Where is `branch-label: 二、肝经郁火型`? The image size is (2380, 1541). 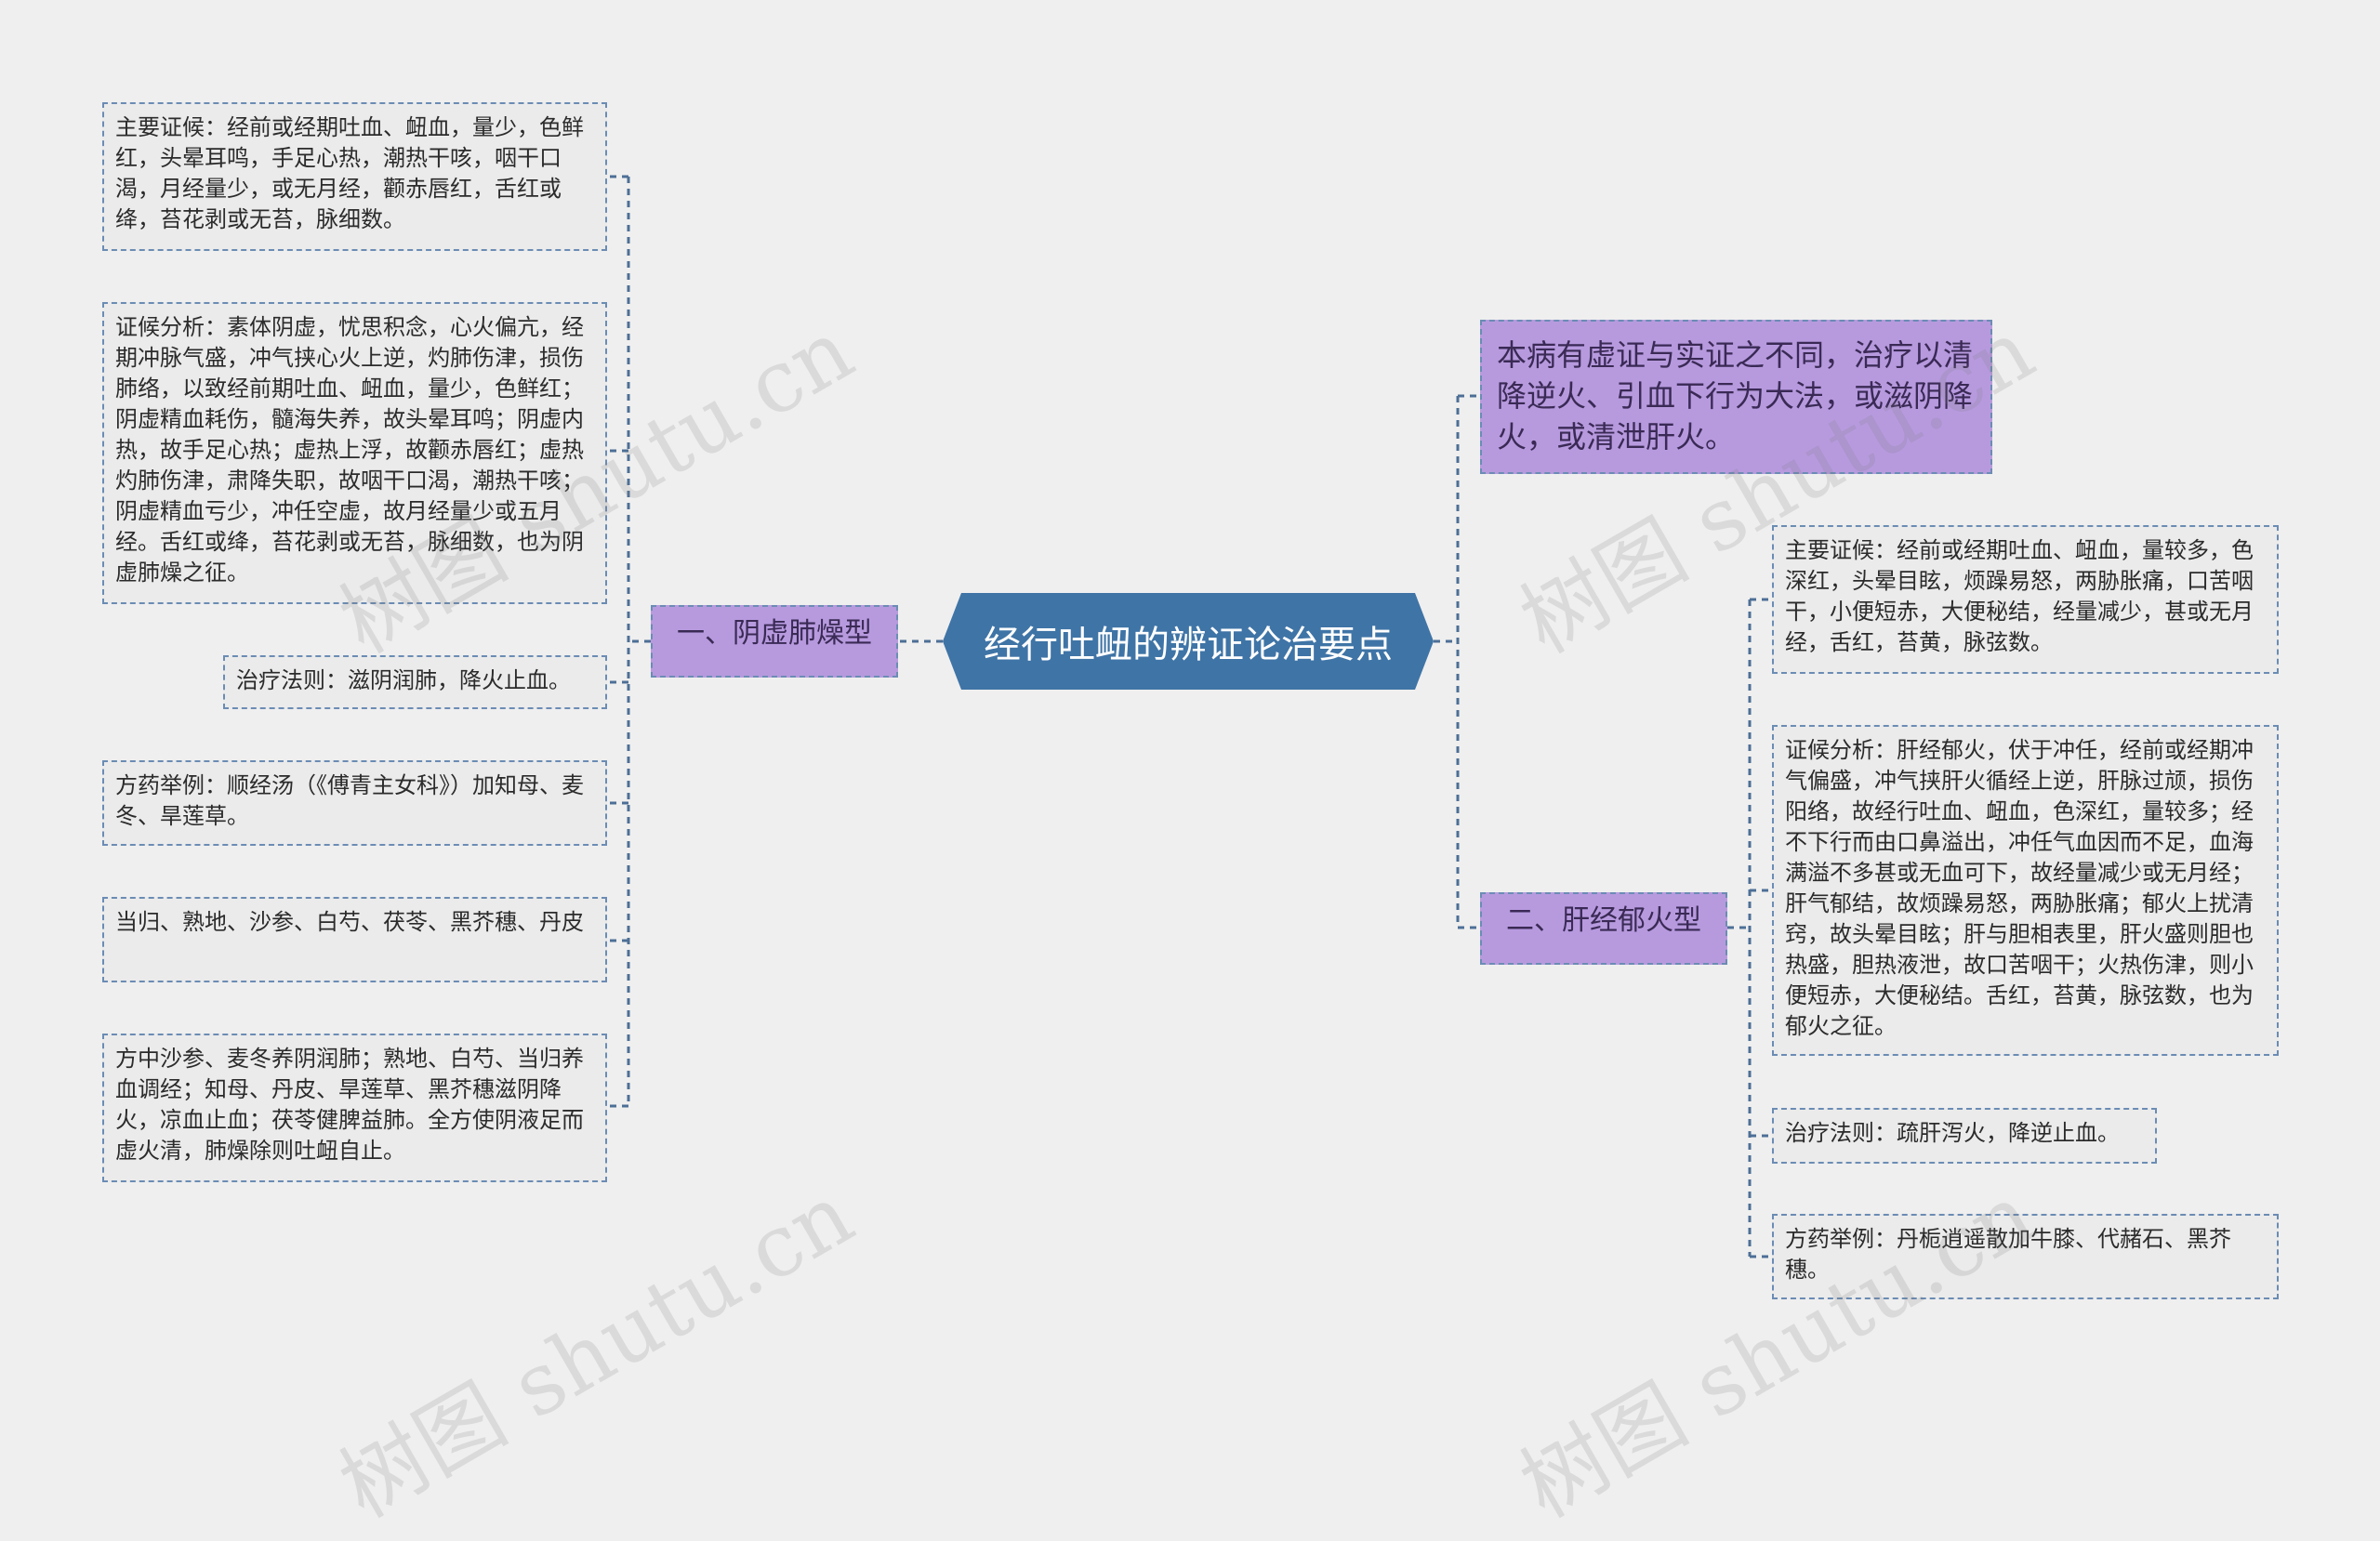
branch-label: 二、肝经郁火型 is located at coordinates (1603, 920).